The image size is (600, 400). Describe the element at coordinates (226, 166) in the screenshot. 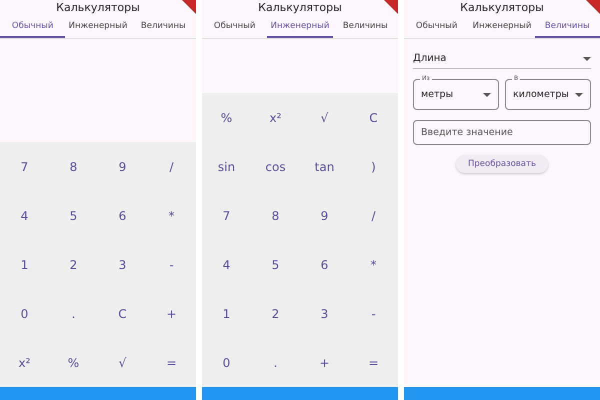

I see `calculator-key: sin` at that location.